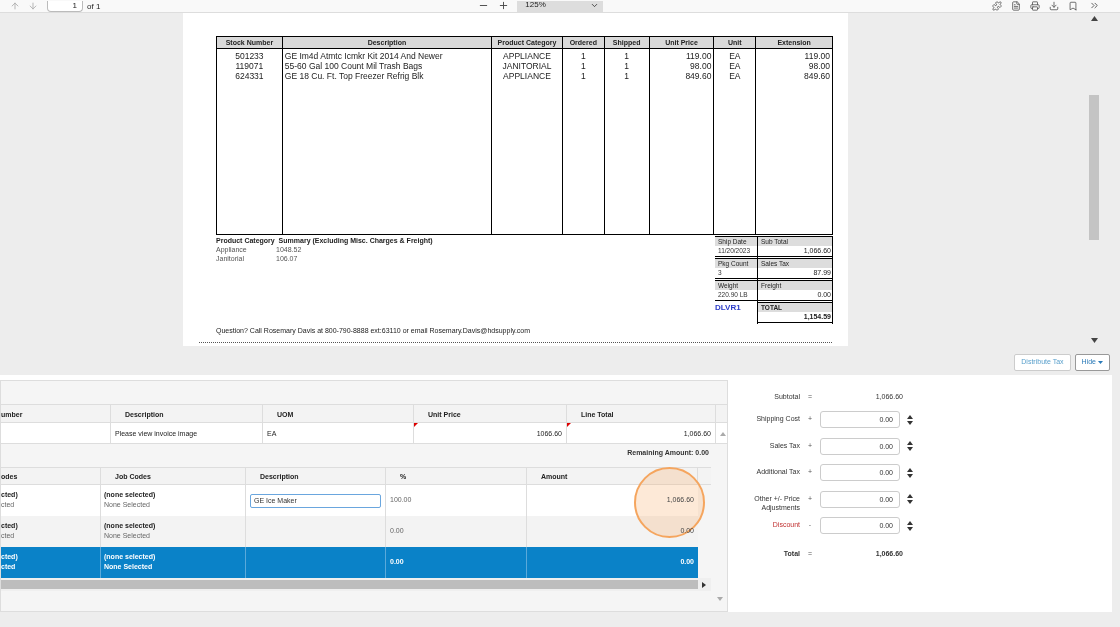  I want to click on caret-icon, so click(1100, 362).